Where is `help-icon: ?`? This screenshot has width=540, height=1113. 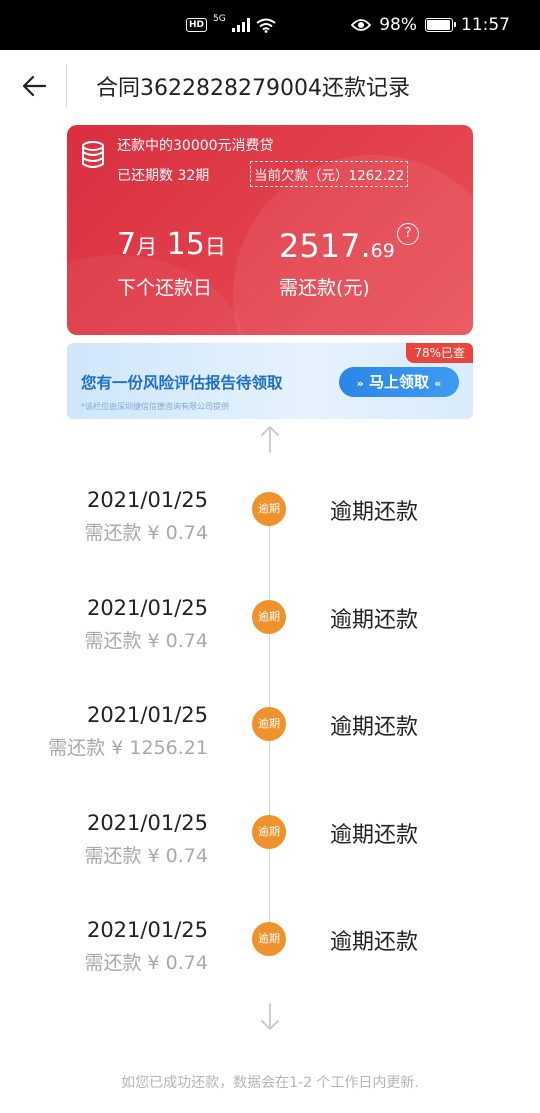 help-icon: ? is located at coordinates (408, 234).